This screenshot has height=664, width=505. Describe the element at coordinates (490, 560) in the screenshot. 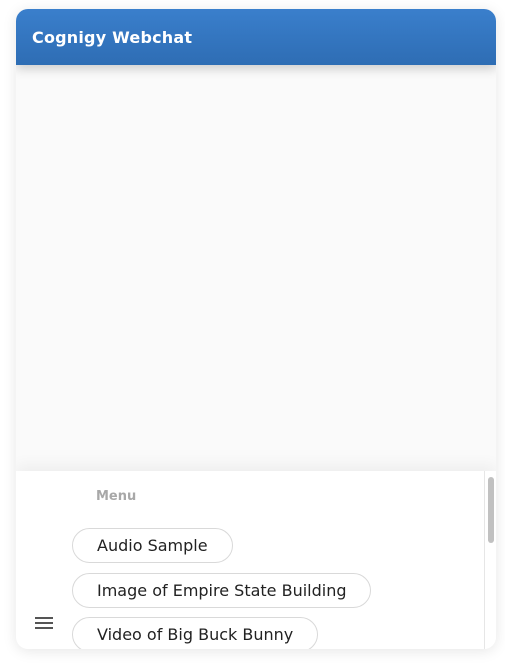

I see `menu-scrollbar` at that location.